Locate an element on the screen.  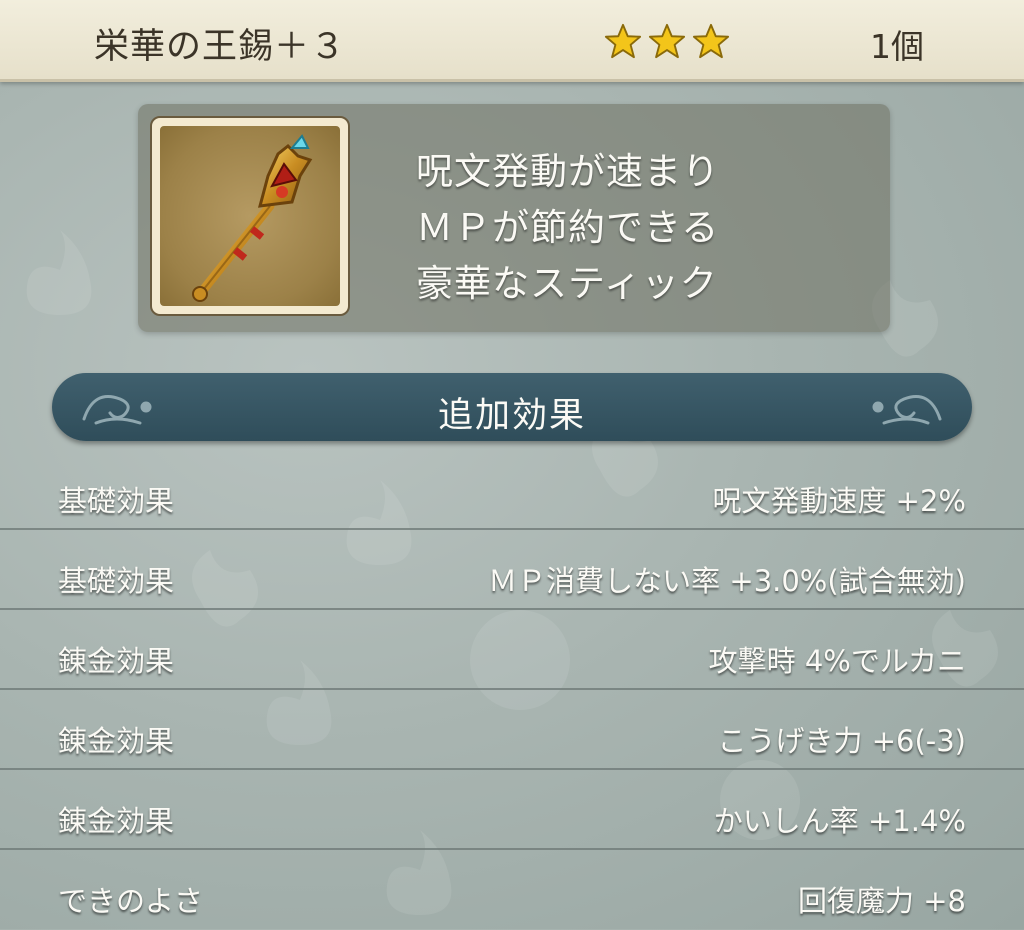
effect-value: 回復魔力 +8 is located at coordinates (882, 901).